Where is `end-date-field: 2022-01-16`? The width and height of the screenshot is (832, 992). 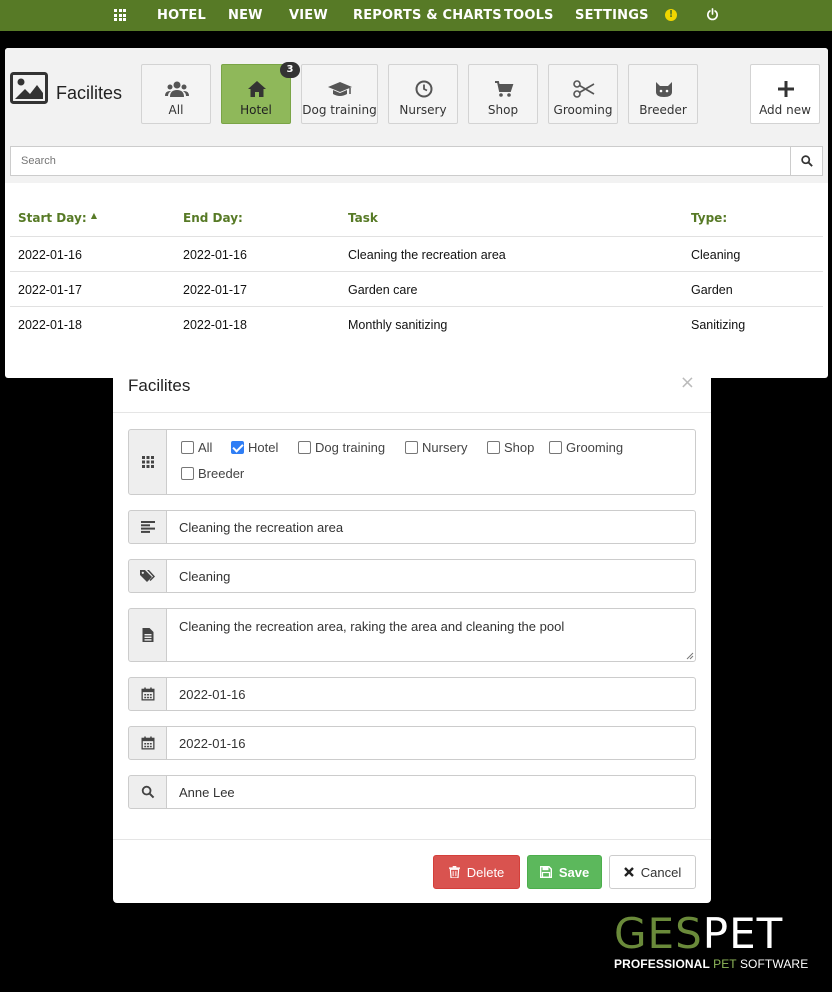 end-date-field: 2022-01-16 is located at coordinates (431, 743).